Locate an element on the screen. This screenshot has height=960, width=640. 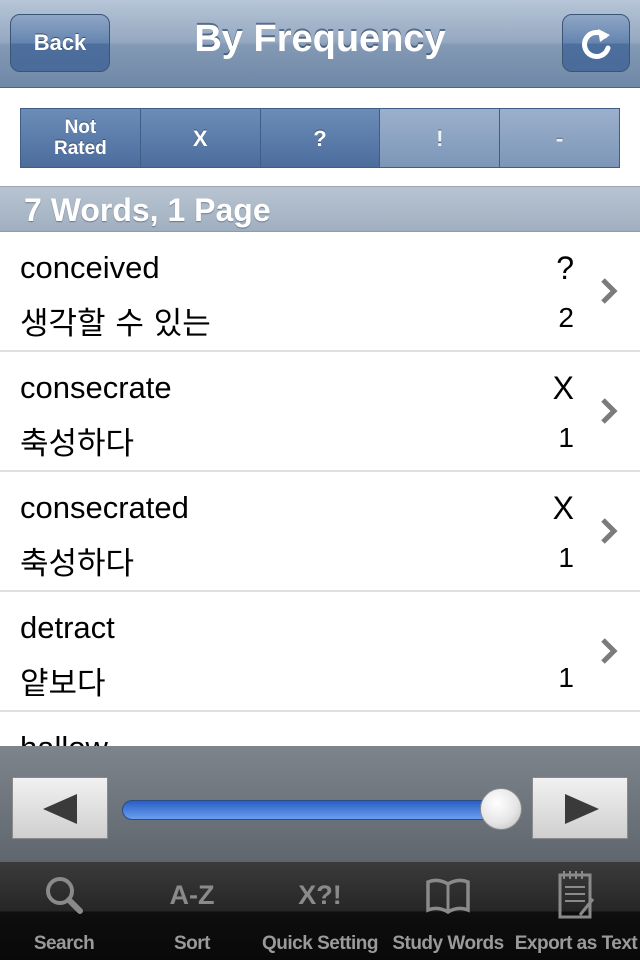
tab-study-icon-wrap is located at coordinates (448, 895).